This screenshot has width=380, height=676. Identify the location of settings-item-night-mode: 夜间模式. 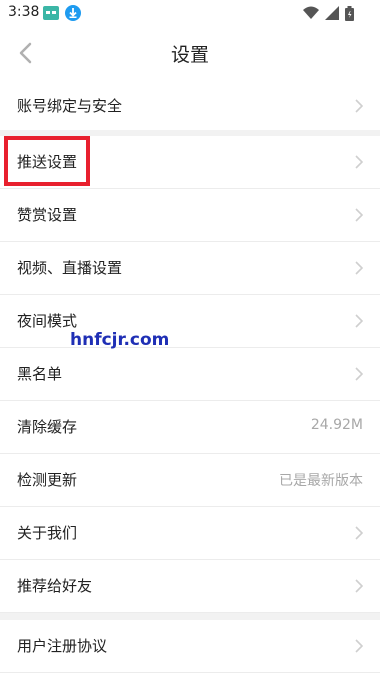
(190, 321).